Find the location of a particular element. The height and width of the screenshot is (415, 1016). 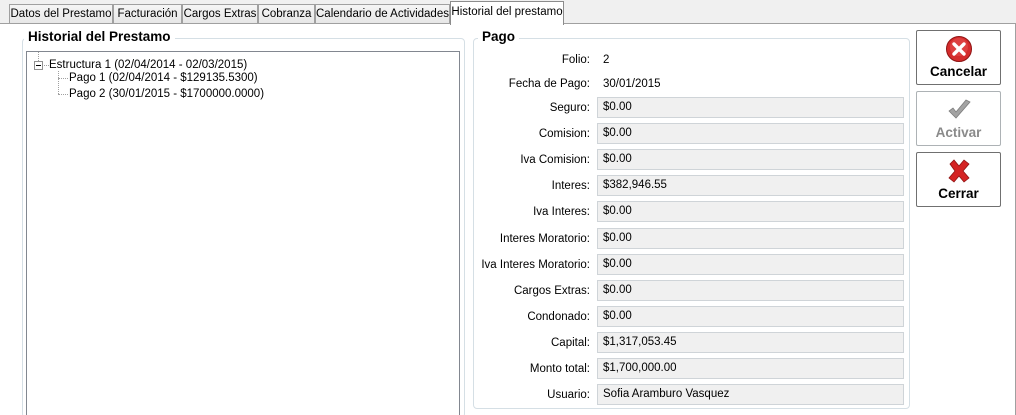

tab-facturacion: Facturación is located at coordinates (147, 14).